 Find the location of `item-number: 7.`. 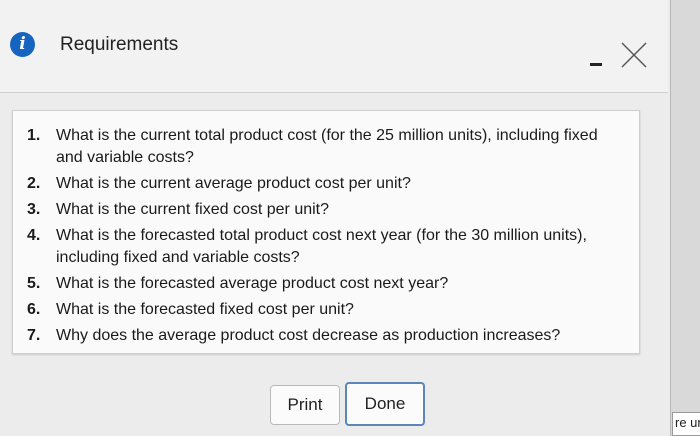

item-number: 7. is located at coordinates (34, 335).